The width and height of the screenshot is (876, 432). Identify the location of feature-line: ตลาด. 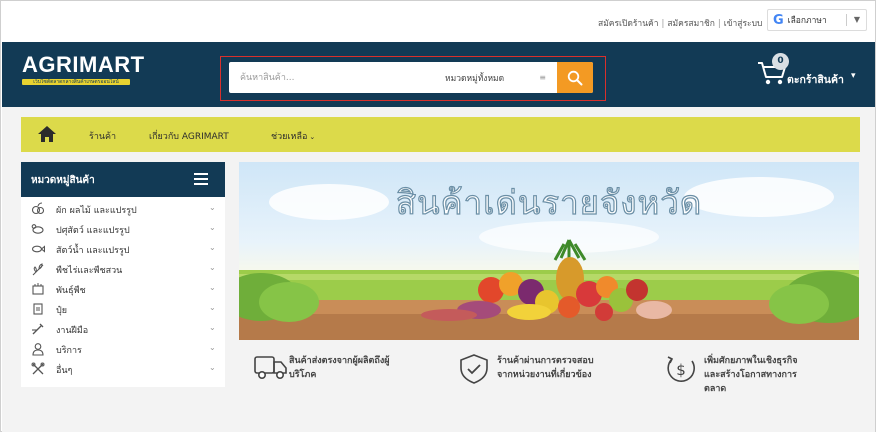
(715, 389).